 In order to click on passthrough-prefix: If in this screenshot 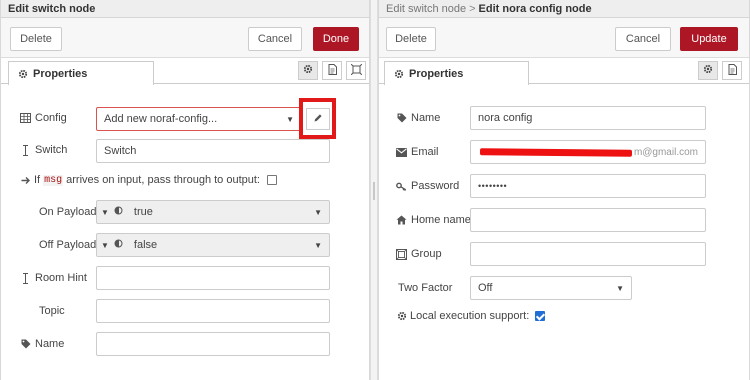, I will do `click(37, 180)`.